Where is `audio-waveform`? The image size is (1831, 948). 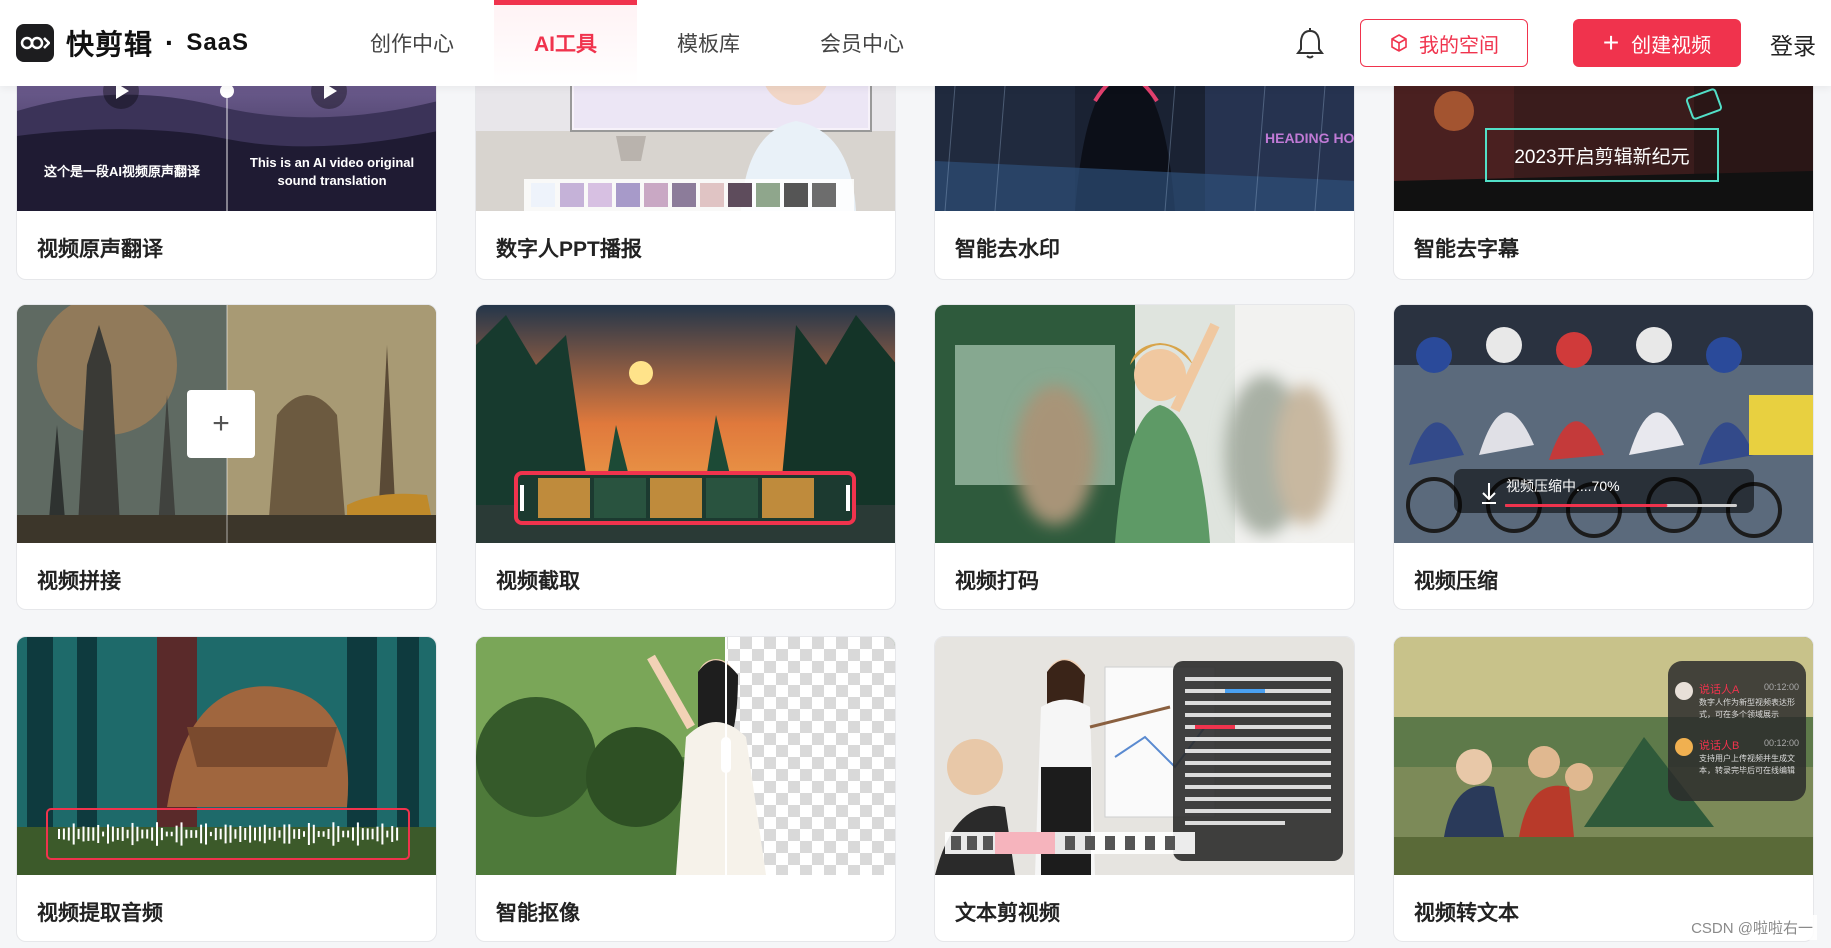 audio-waveform is located at coordinates (228, 834).